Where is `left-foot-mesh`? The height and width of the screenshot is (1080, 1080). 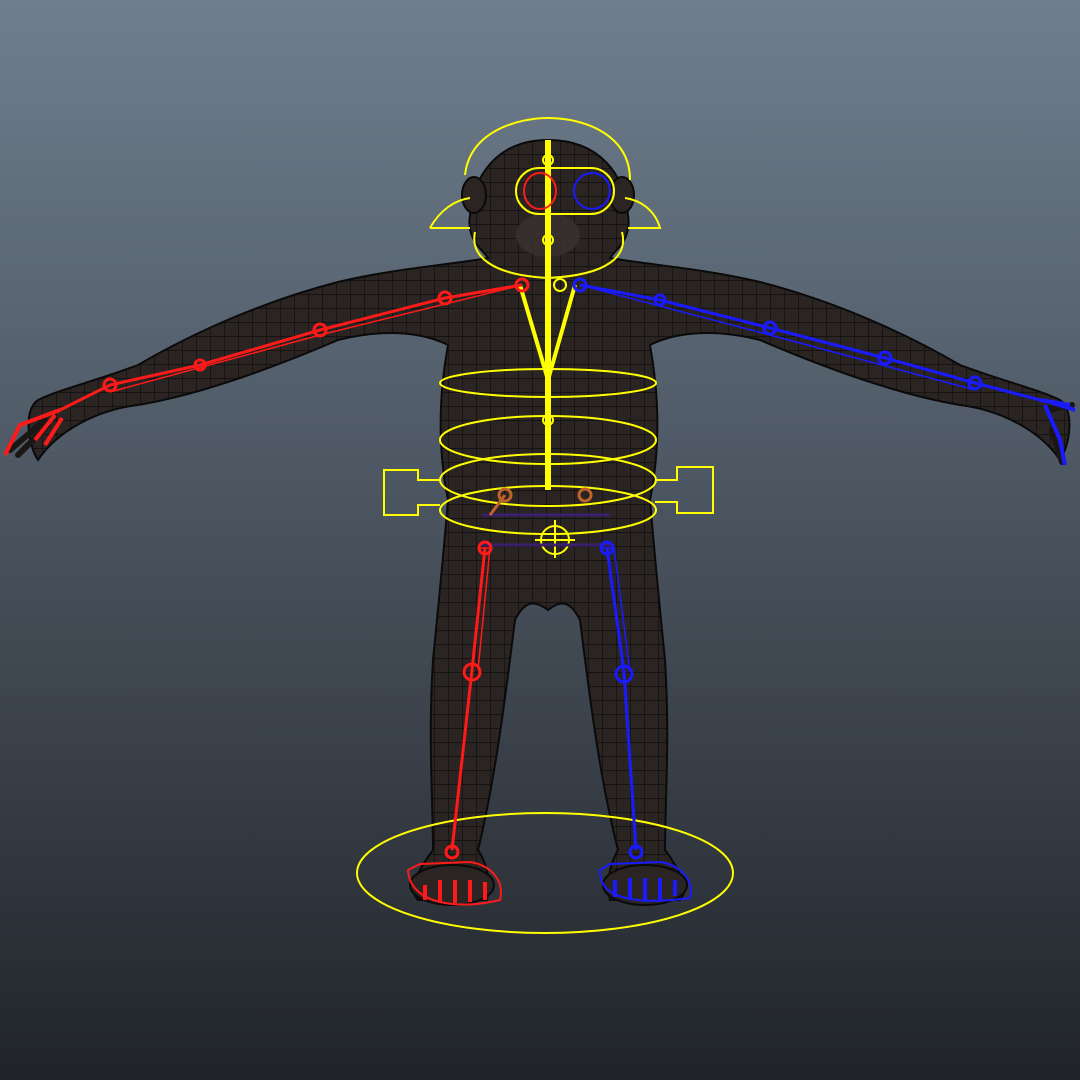 left-foot-mesh is located at coordinates (452, 885).